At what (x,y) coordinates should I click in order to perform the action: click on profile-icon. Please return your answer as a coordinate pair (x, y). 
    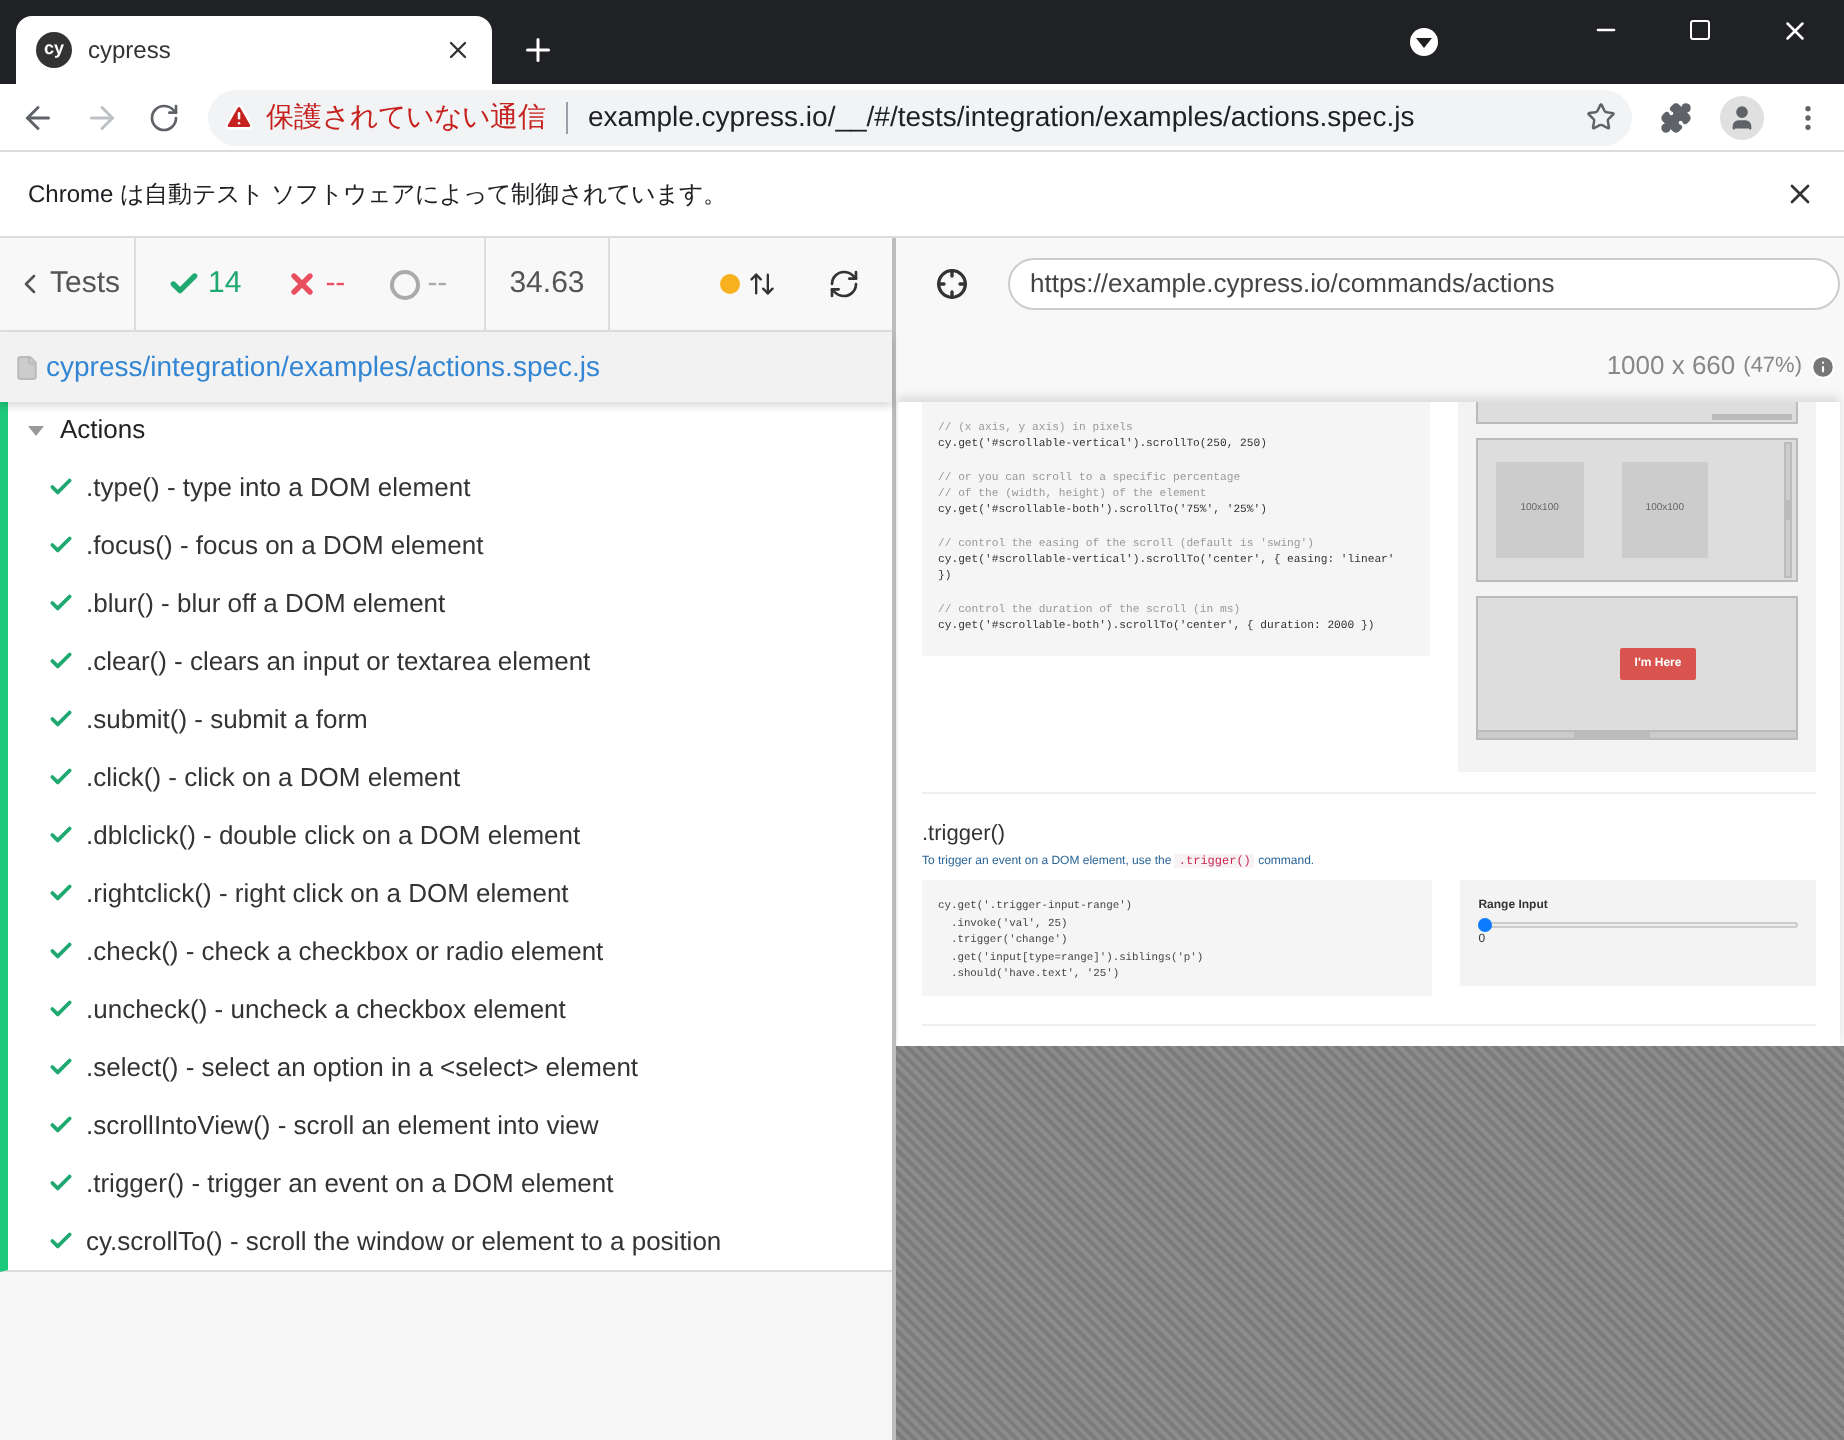
    Looking at the image, I should click on (1742, 117).